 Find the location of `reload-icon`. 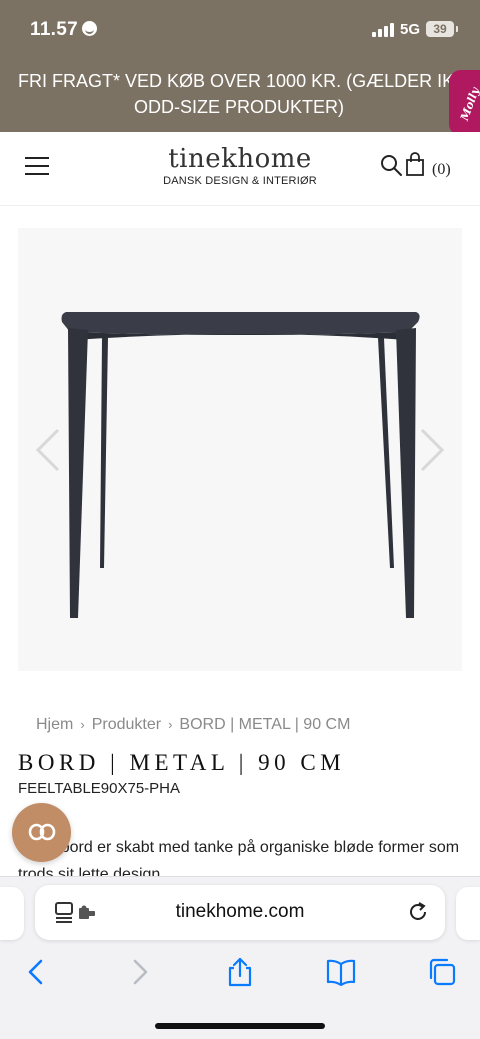

reload-icon is located at coordinates (418, 912).